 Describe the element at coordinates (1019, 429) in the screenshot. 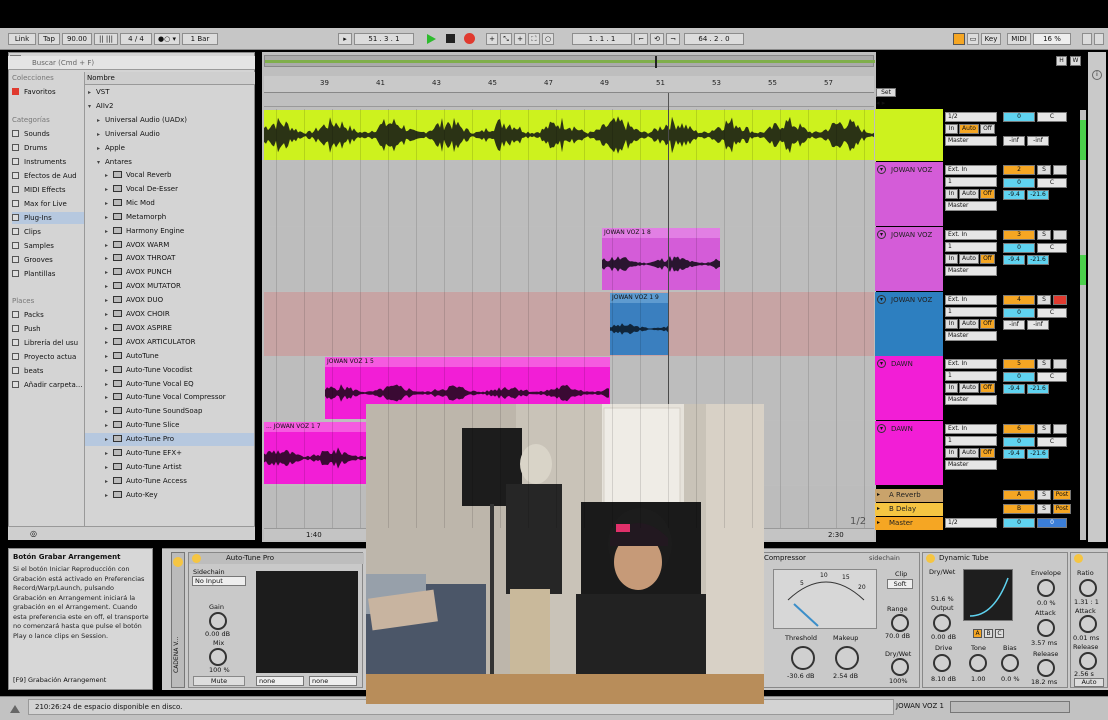

I see `track-activator: 6` at that location.